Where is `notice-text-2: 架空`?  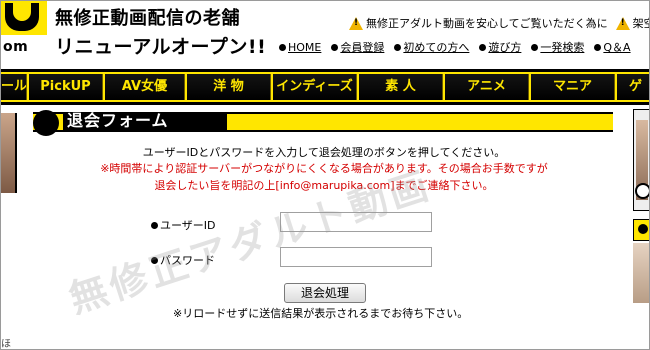 notice-text-2: 架空 is located at coordinates (640, 23).